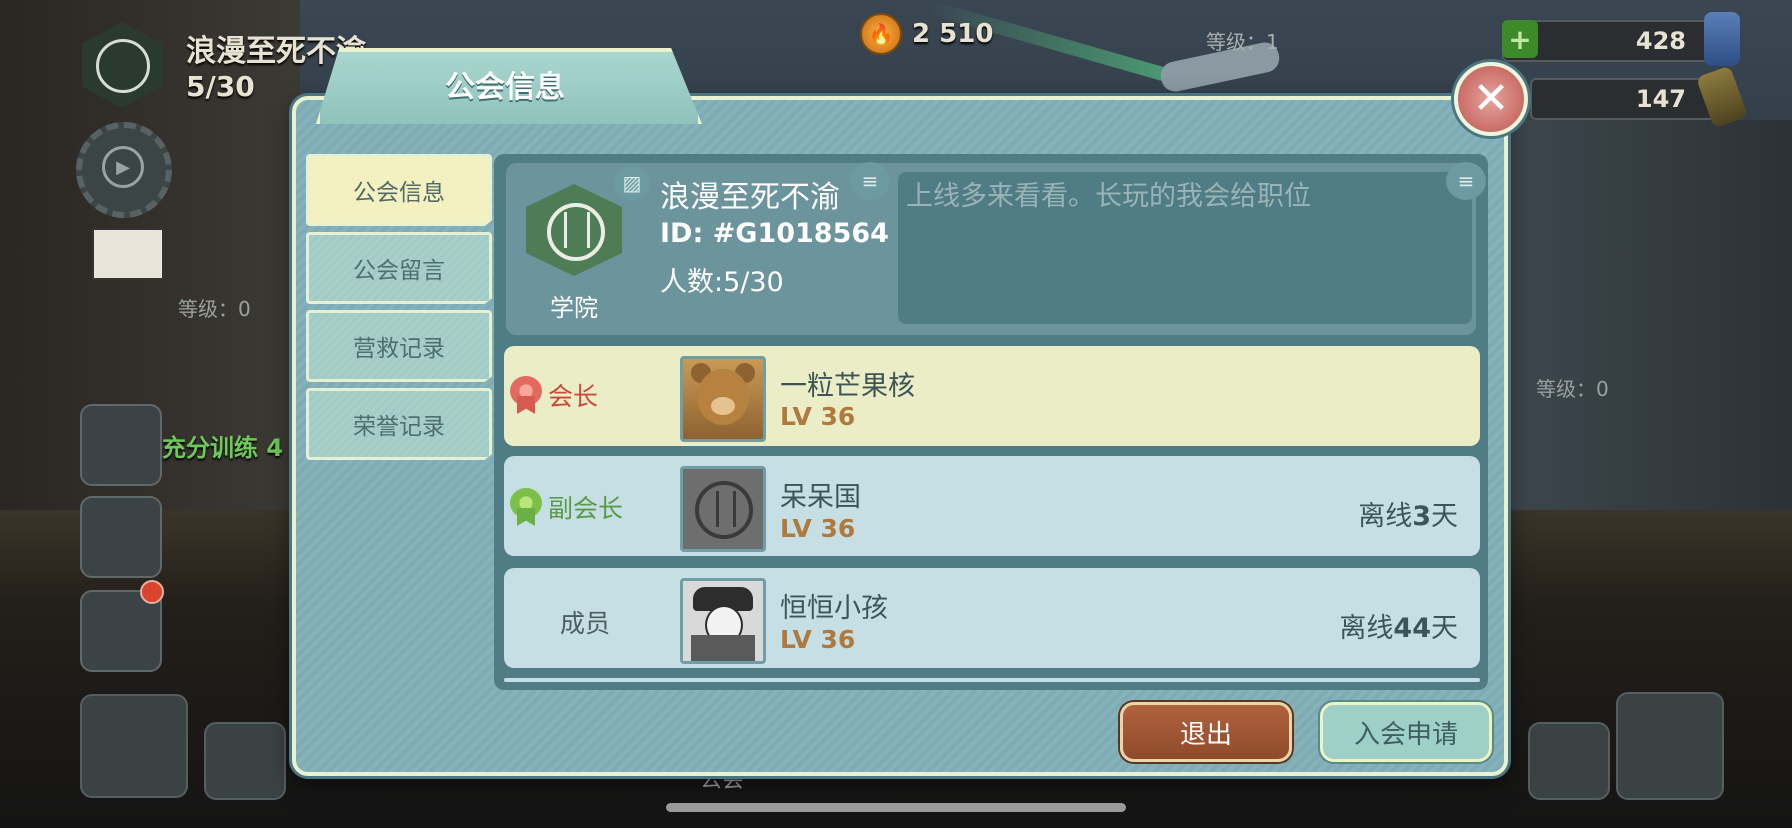 The image size is (1792, 828). I want to click on role-label: 成员, so click(585, 623).